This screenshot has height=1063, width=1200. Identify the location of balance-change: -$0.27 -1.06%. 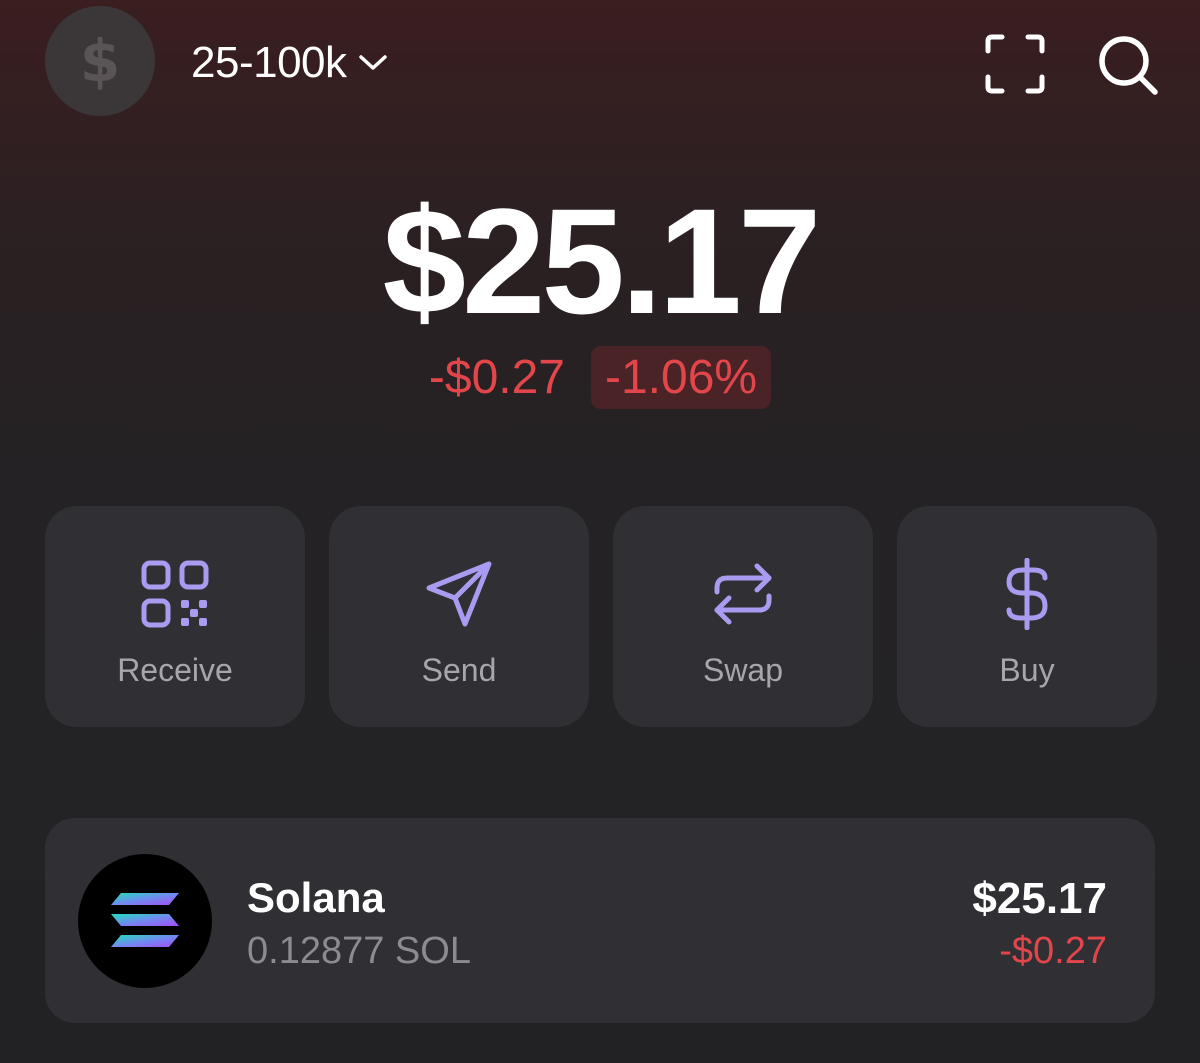
(600, 377).